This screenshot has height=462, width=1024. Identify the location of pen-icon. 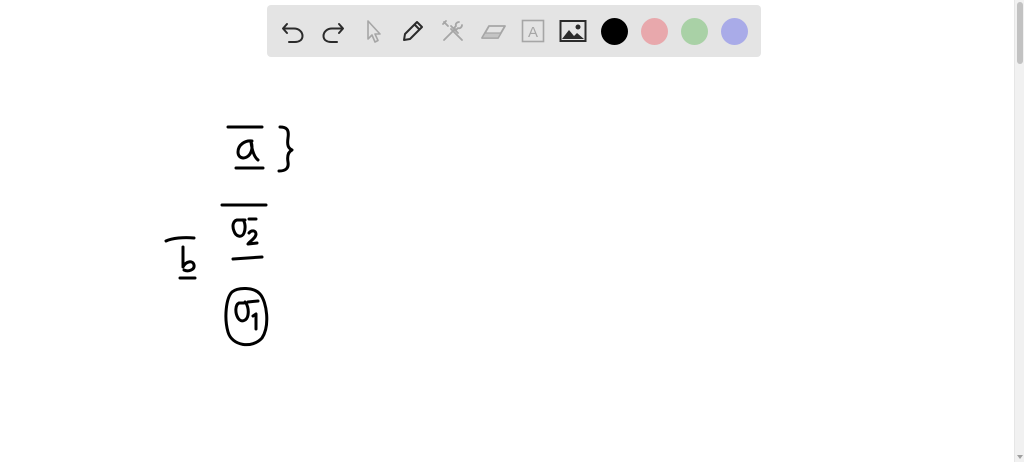
(413, 31).